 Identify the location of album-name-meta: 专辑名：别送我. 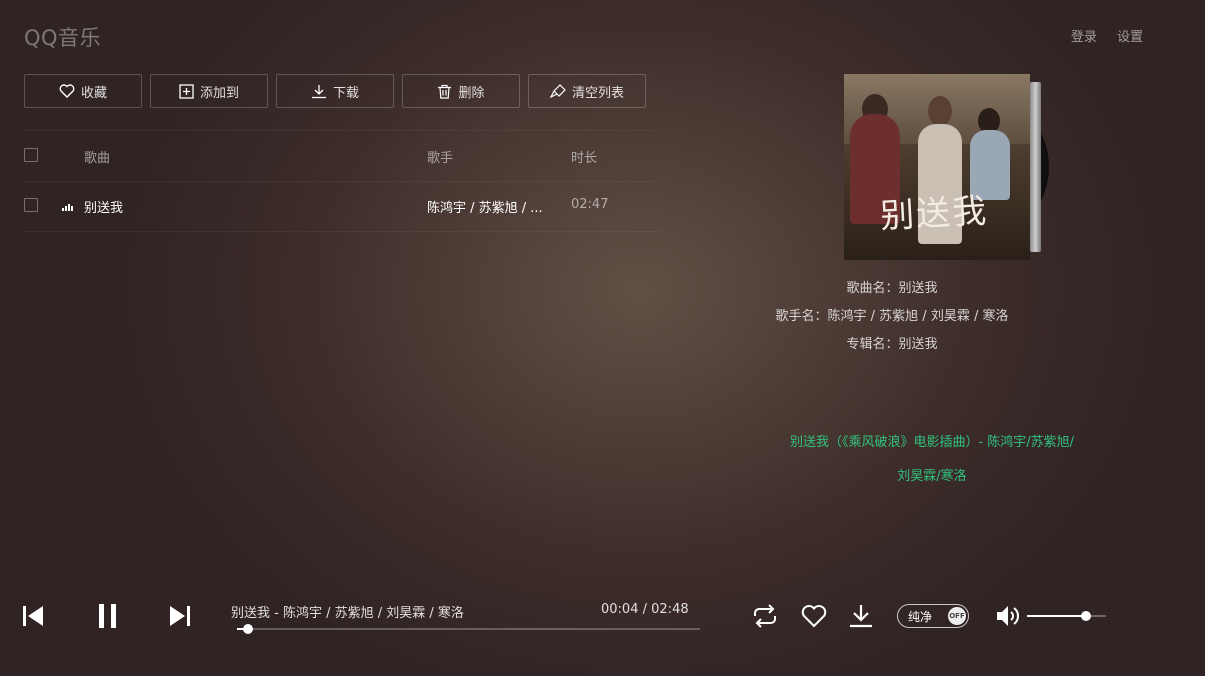
(892, 344).